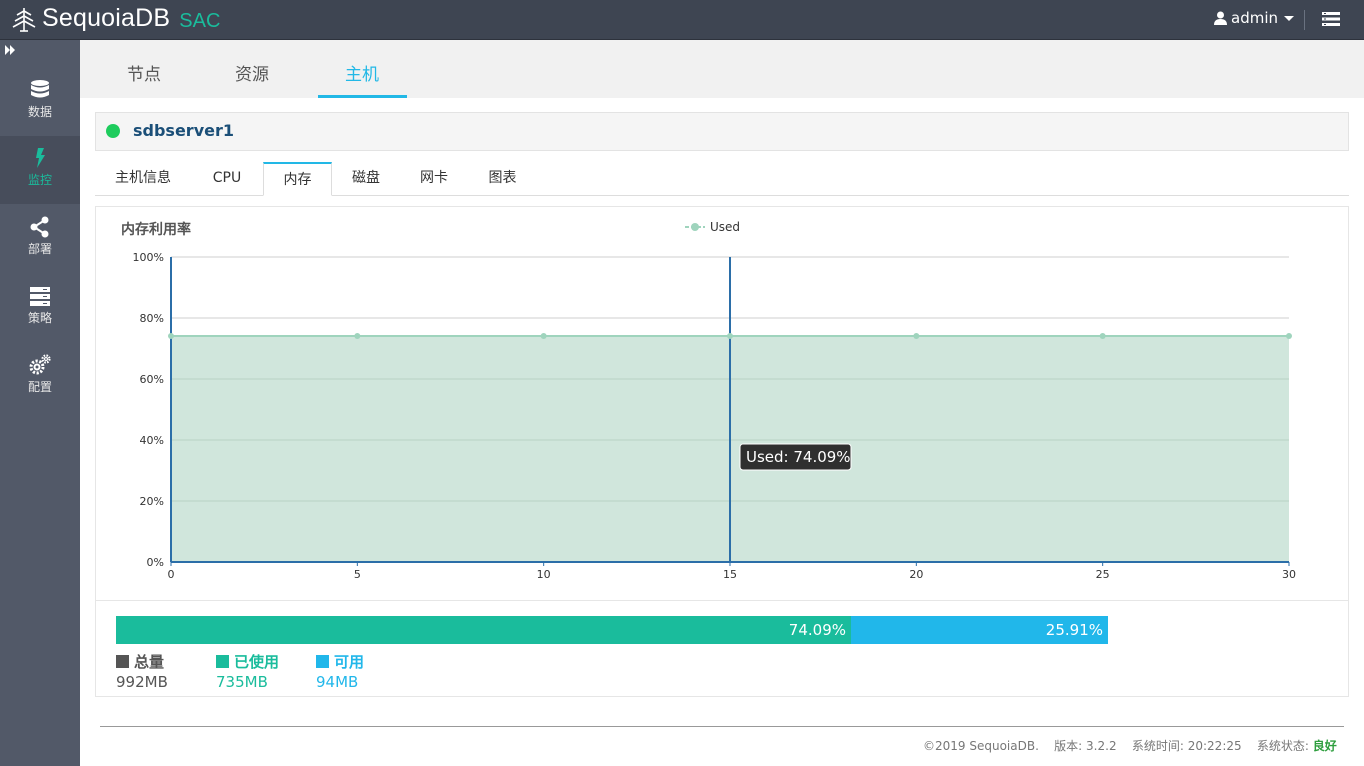 This screenshot has height=766, width=1364. Describe the element at coordinates (981, 746) in the screenshot. I see `footer-copyright: ©2019 SequoiaDB.` at that location.